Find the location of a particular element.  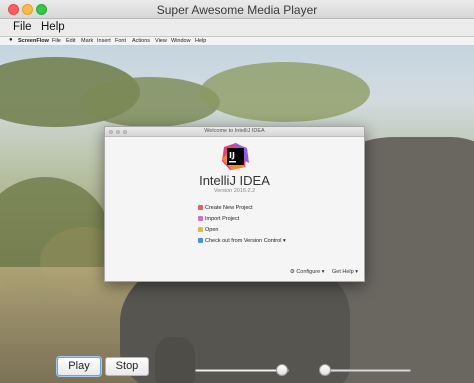

action-label: Check out from Version Control ▾ is located at coordinates (245, 241).